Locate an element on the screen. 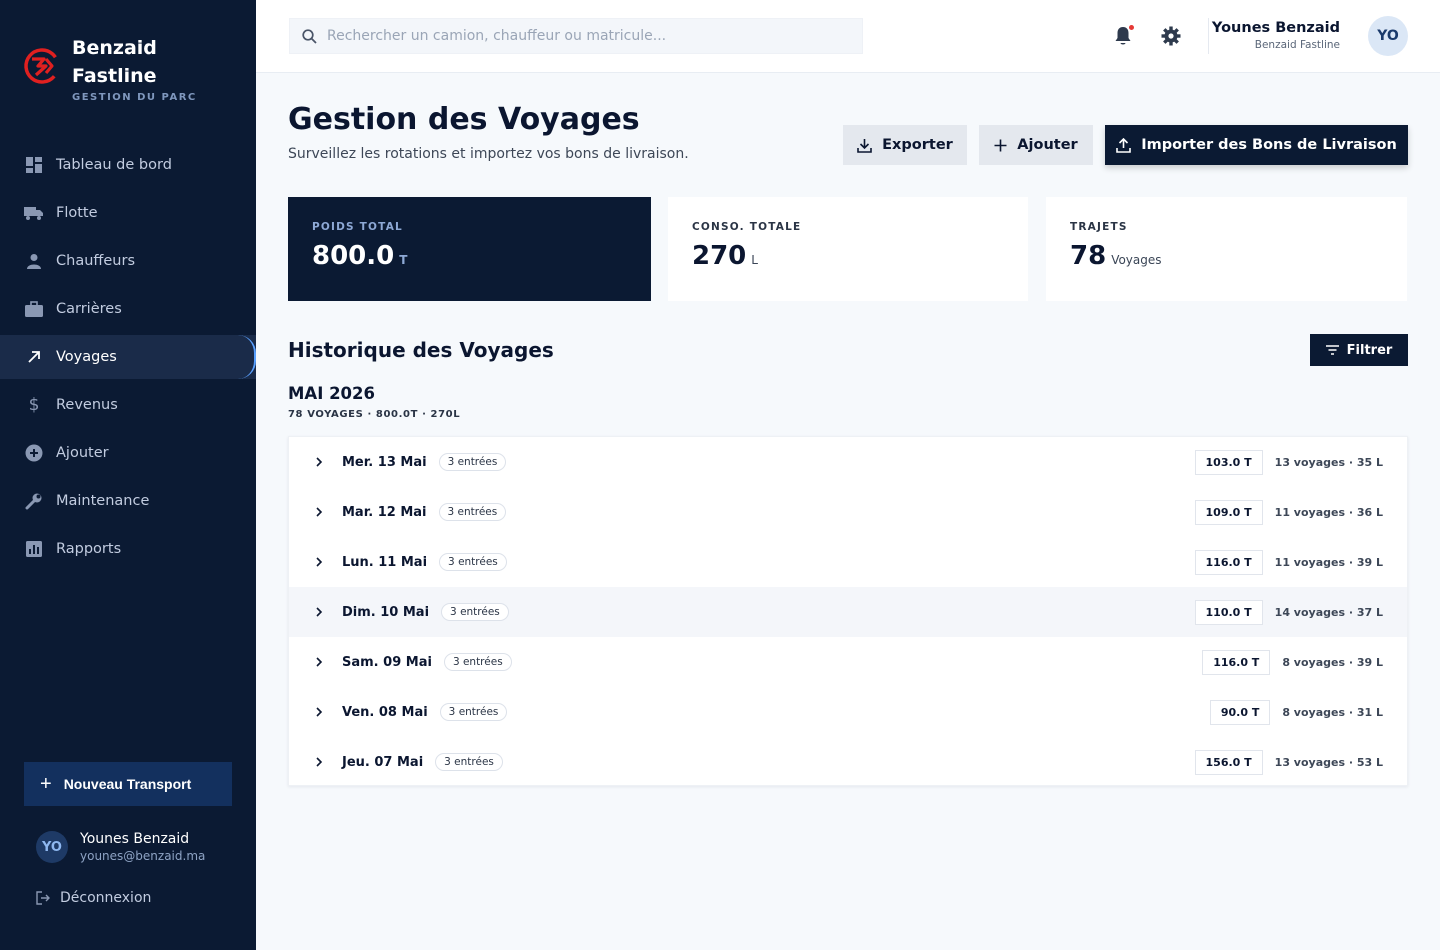 The height and width of the screenshot is (950, 1440). stat-unit: L is located at coordinates (754, 260).